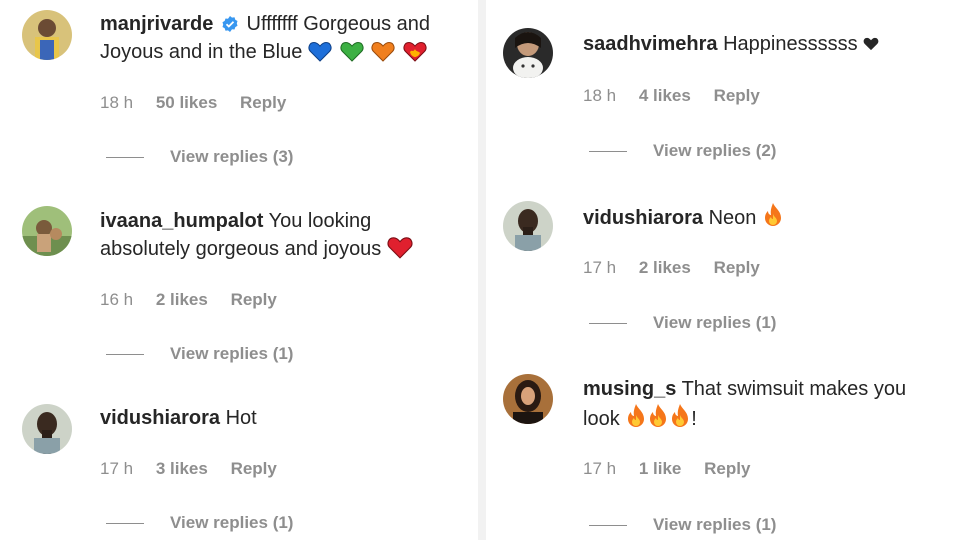 This screenshot has height=540, width=960. I want to click on likes-count: 50 likes, so click(186, 102).